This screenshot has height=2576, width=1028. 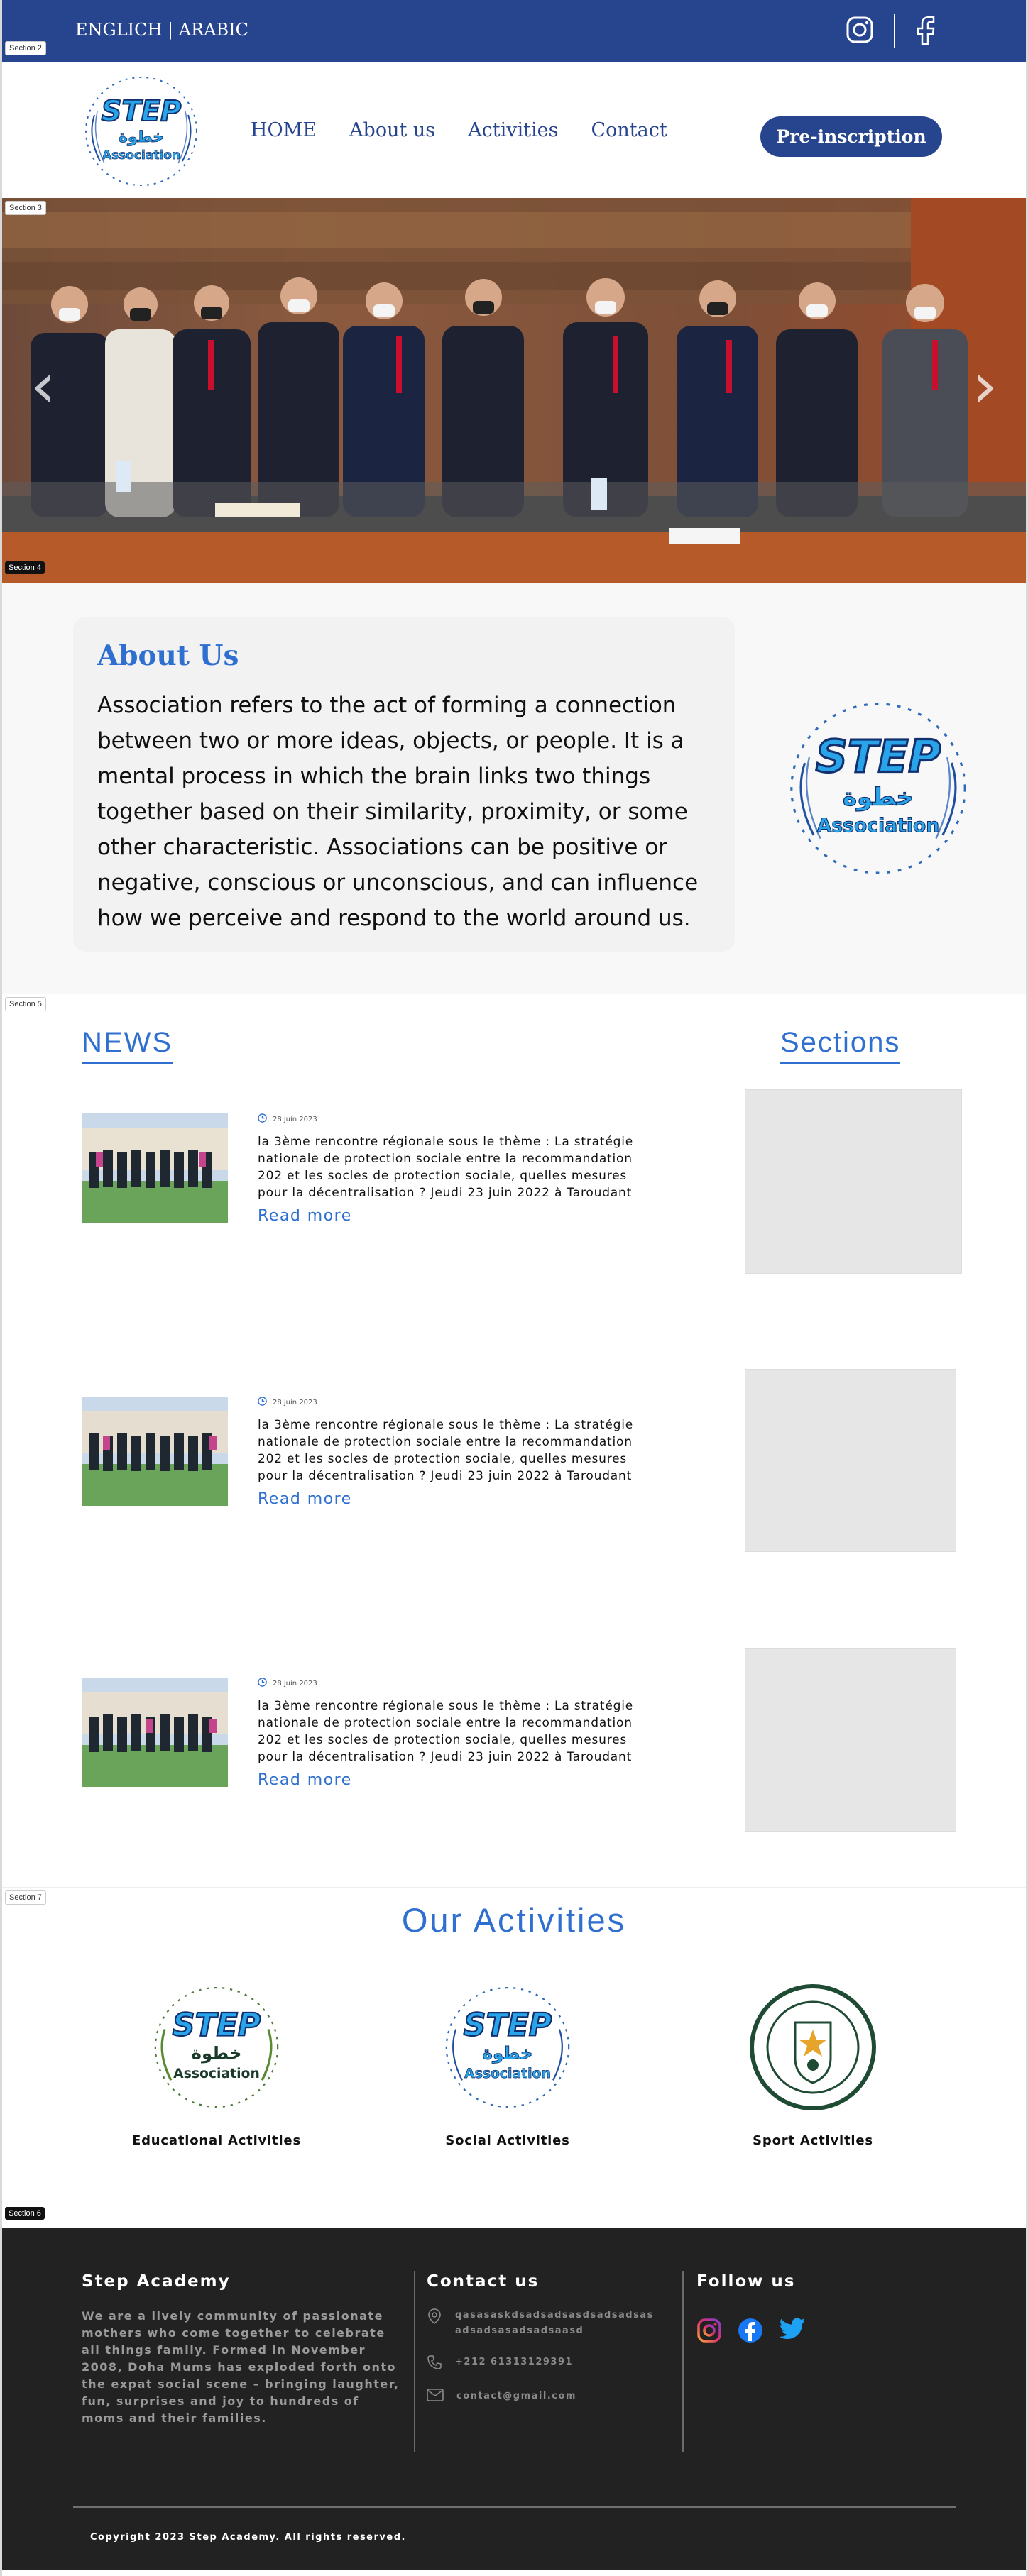 What do you see at coordinates (516, 2396) in the screenshot?
I see `footer-email-text: contact@gmail.com` at bounding box center [516, 2396].